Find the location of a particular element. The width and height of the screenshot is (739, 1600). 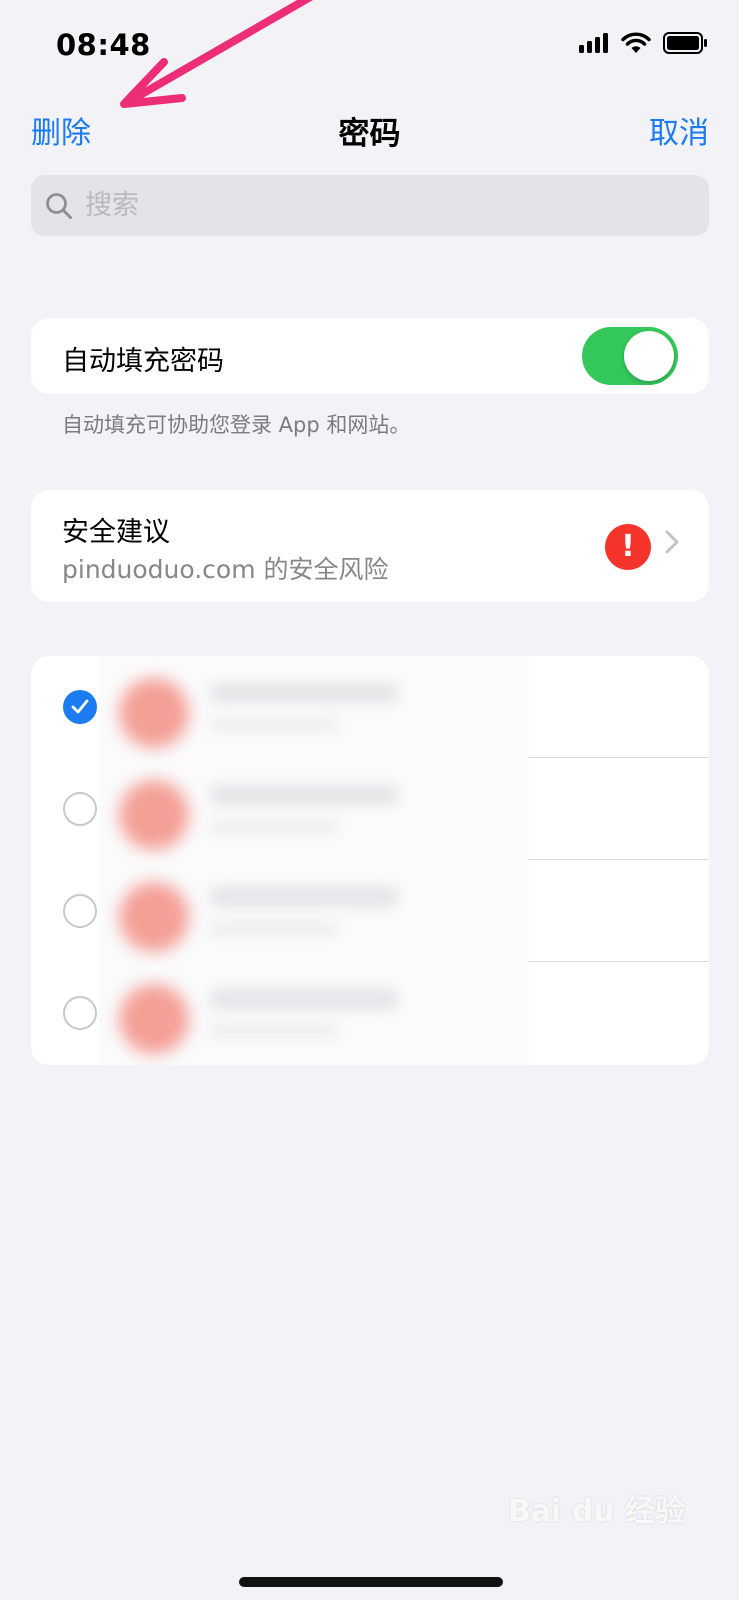

chevron-right-icon is located at coordinates (672, 542).